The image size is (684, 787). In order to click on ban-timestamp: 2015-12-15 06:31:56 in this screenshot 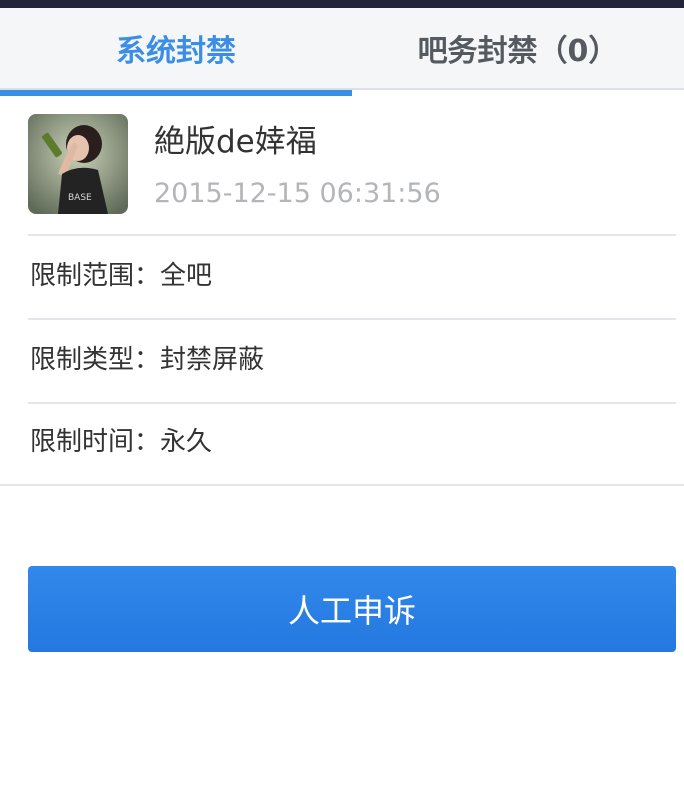, I will do `click(297, 193)`.